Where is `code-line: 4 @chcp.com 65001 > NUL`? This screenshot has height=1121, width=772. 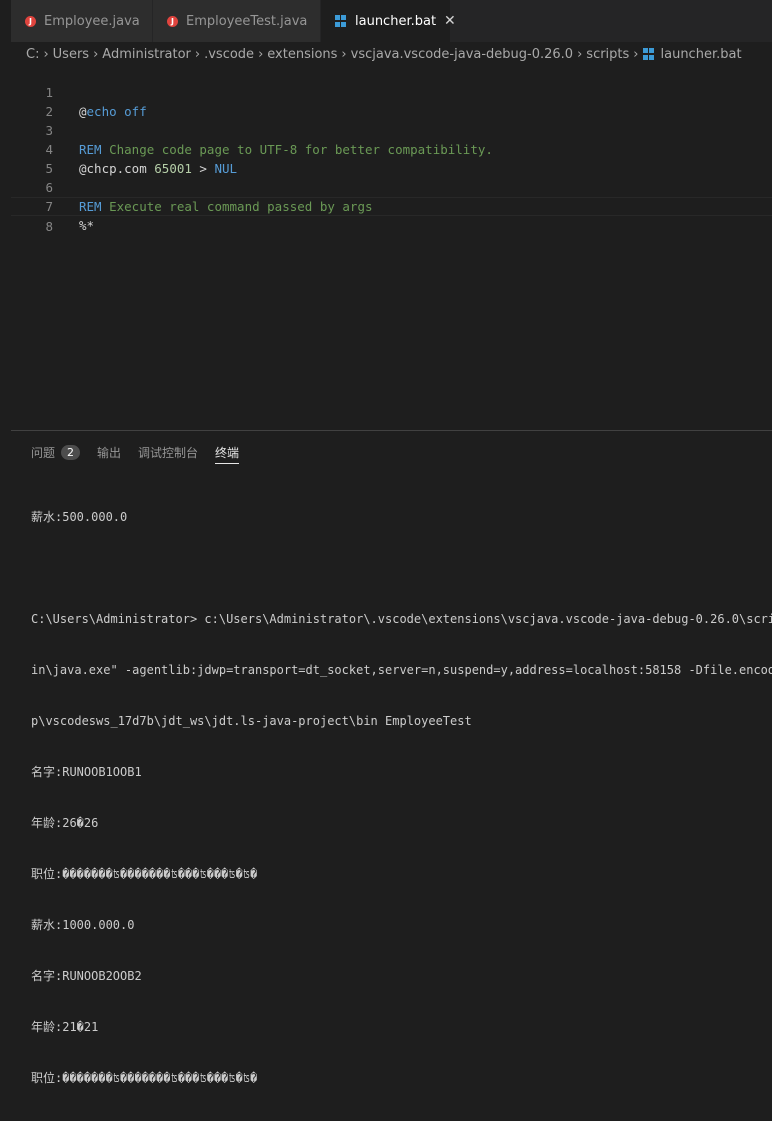 code-line: 4 @chcp.com 65001 > NUL is located at coordinates (391, 148).